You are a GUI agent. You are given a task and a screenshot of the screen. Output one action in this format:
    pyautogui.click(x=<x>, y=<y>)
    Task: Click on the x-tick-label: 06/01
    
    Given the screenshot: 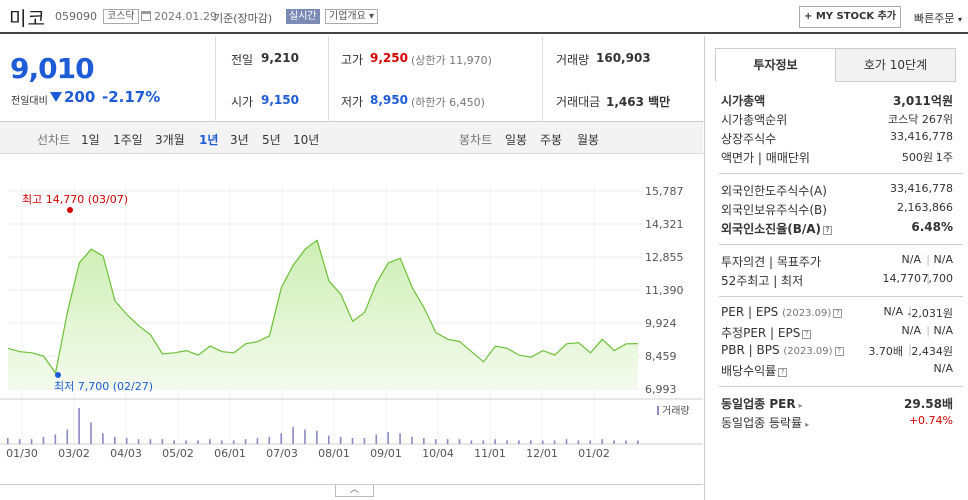 What is the action you would take?
    pyautogui.click(x=230, y=453)
    